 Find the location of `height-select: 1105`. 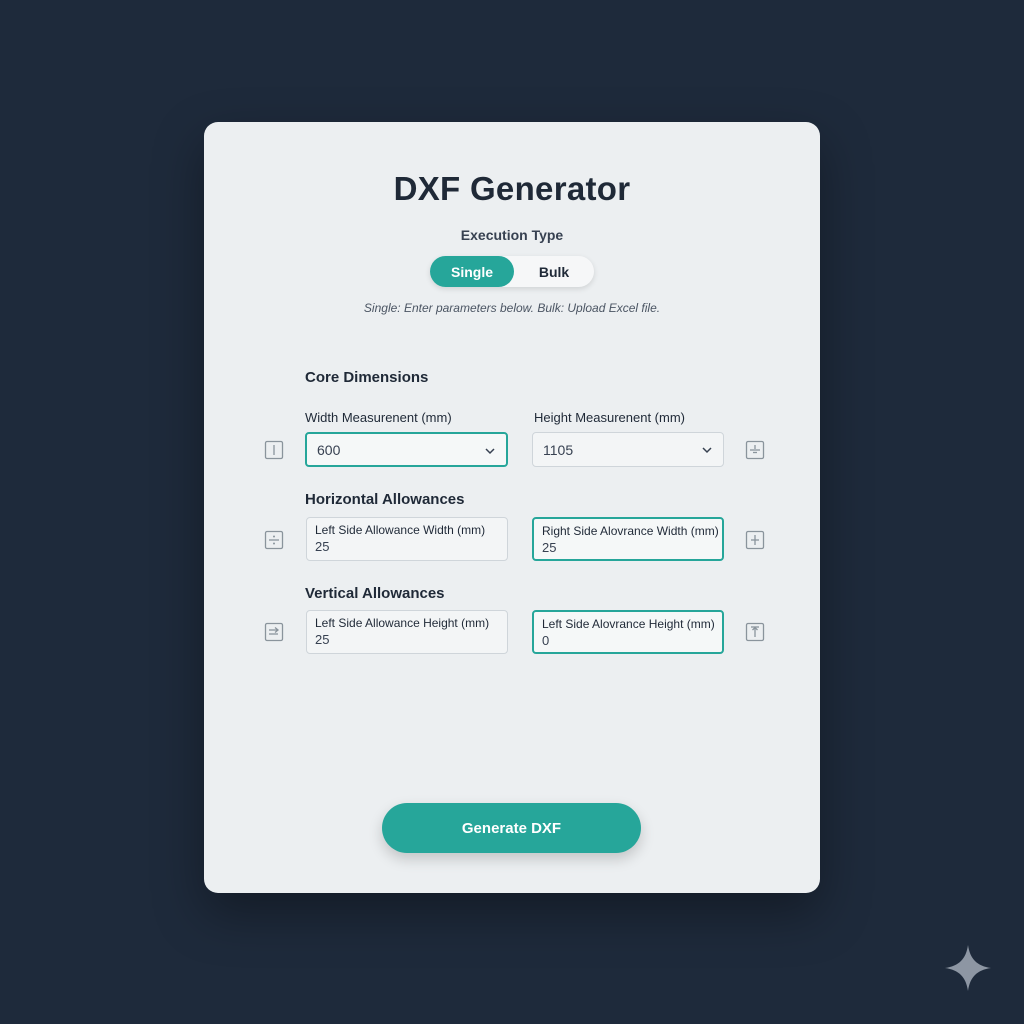

height-select: 1105 is located at coordinates (628, 449).